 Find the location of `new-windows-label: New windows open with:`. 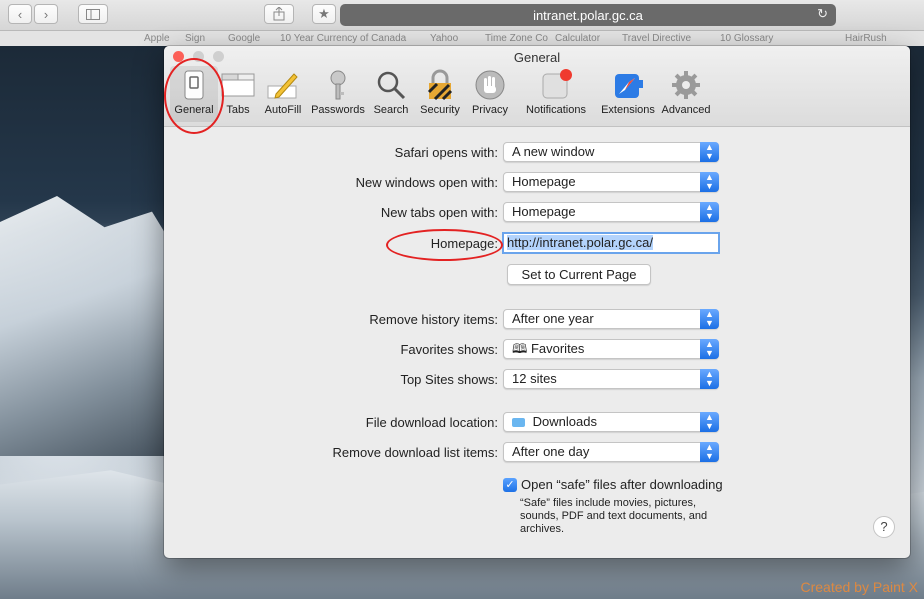

new-windows-label: New windows open with: is located at coordinates (426, 182).